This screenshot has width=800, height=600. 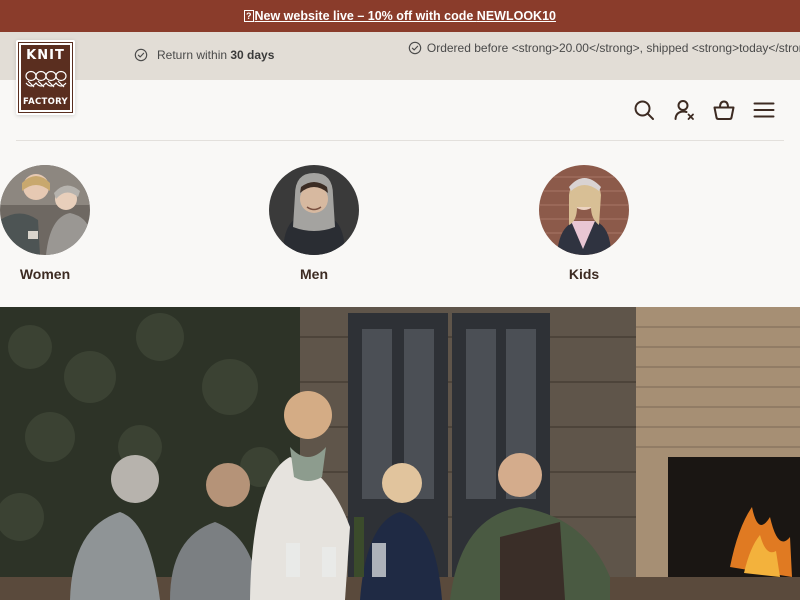 I want to click on category-women-label: Women, so click(x=45, y=274).